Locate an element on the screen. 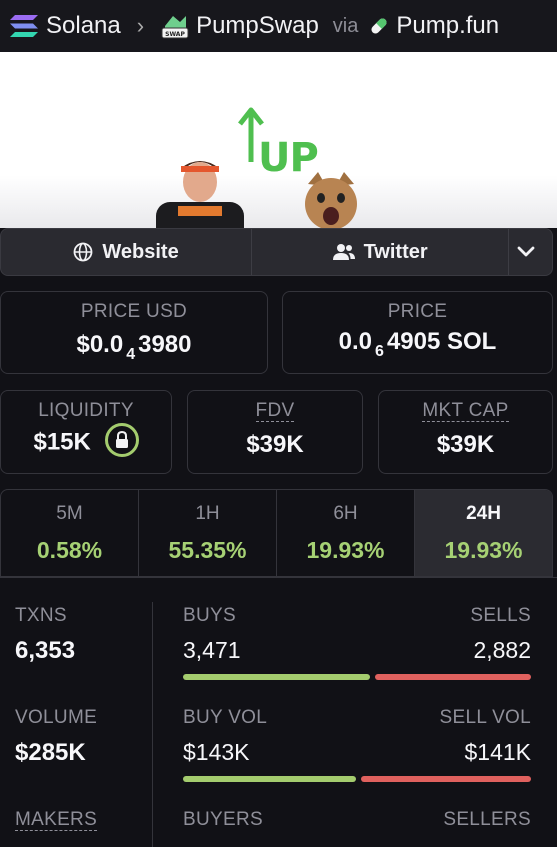 The image size is (557, 847). twitter-button: Twitter is located at coordinates (381, 252).